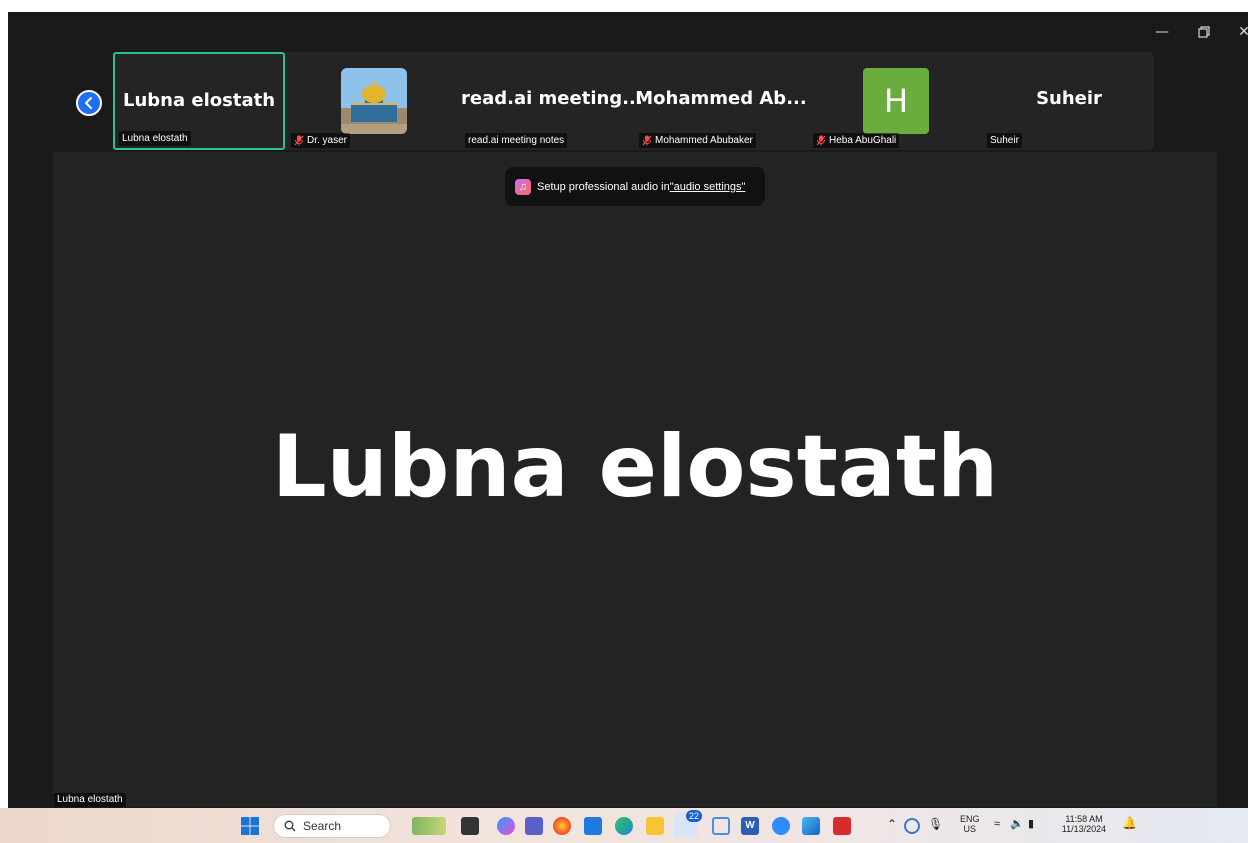 This screenshot has height=843, width=1248. Describe the element at coordinates (523, 186) in the screenshot. I see `music-note-icon: ♫` at that location.